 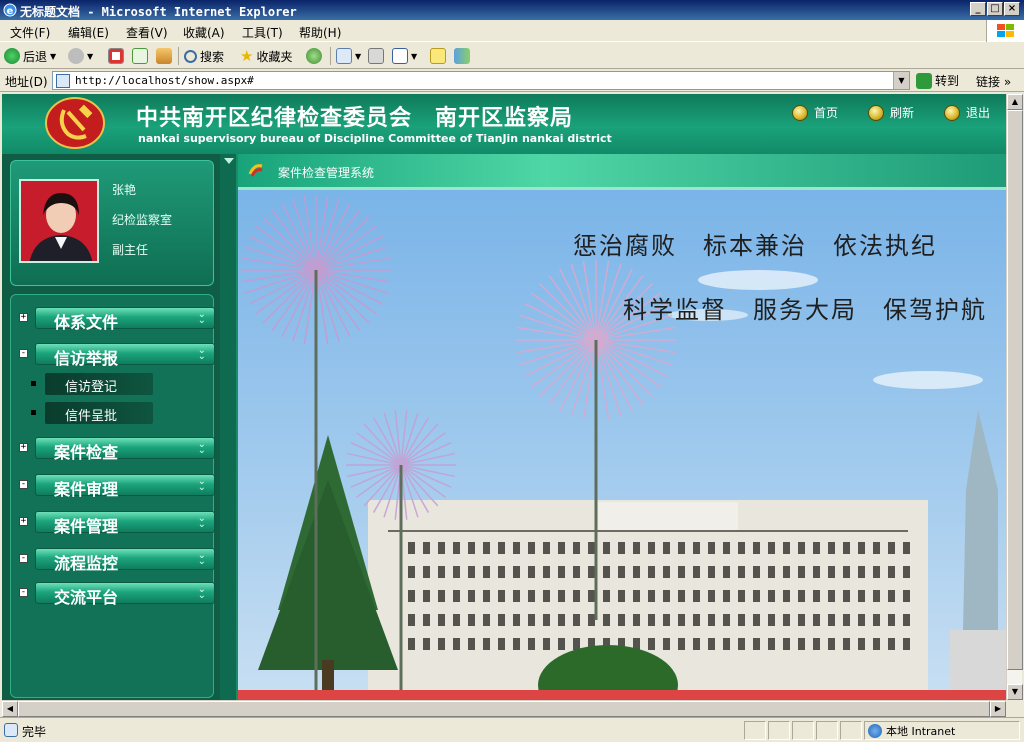 What do you see at coordinates (86, 563) in the screenshot?
I see `nav-category-label: 流程监控` at bounding box center [86, 563].